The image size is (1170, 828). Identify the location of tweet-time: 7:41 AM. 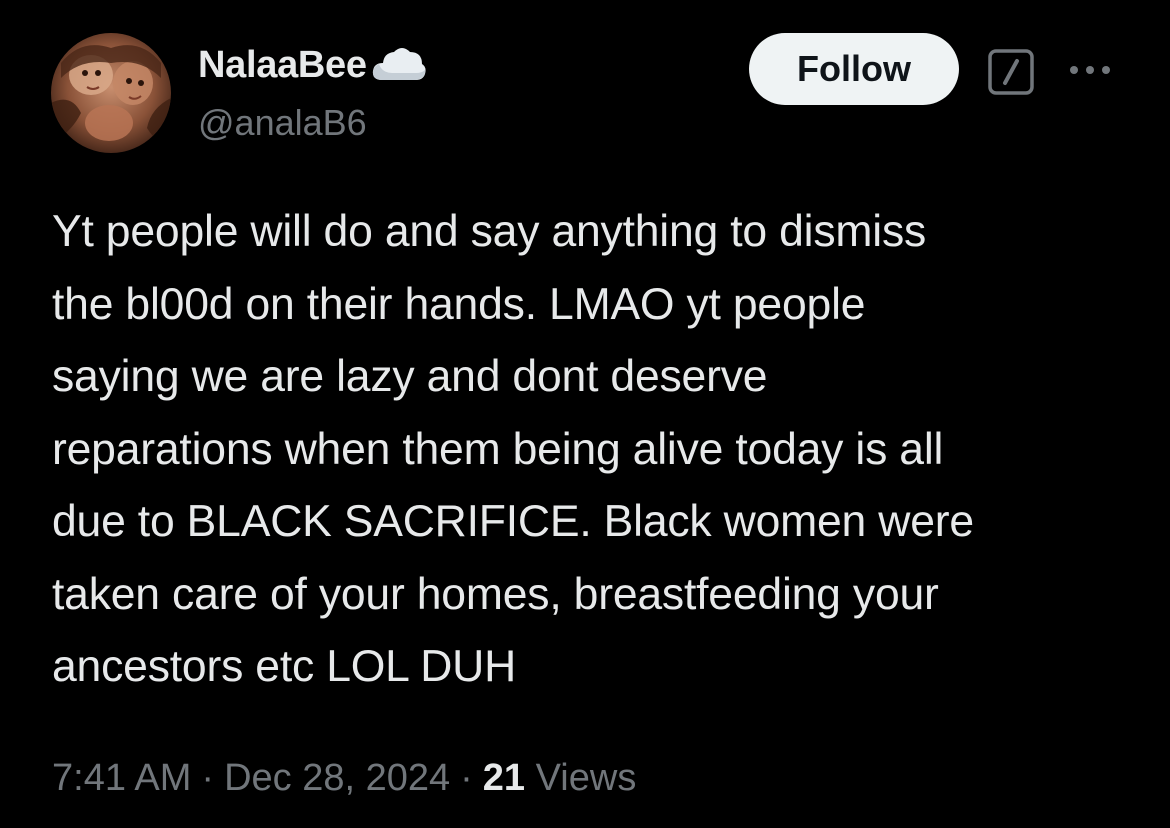
(121, 778).